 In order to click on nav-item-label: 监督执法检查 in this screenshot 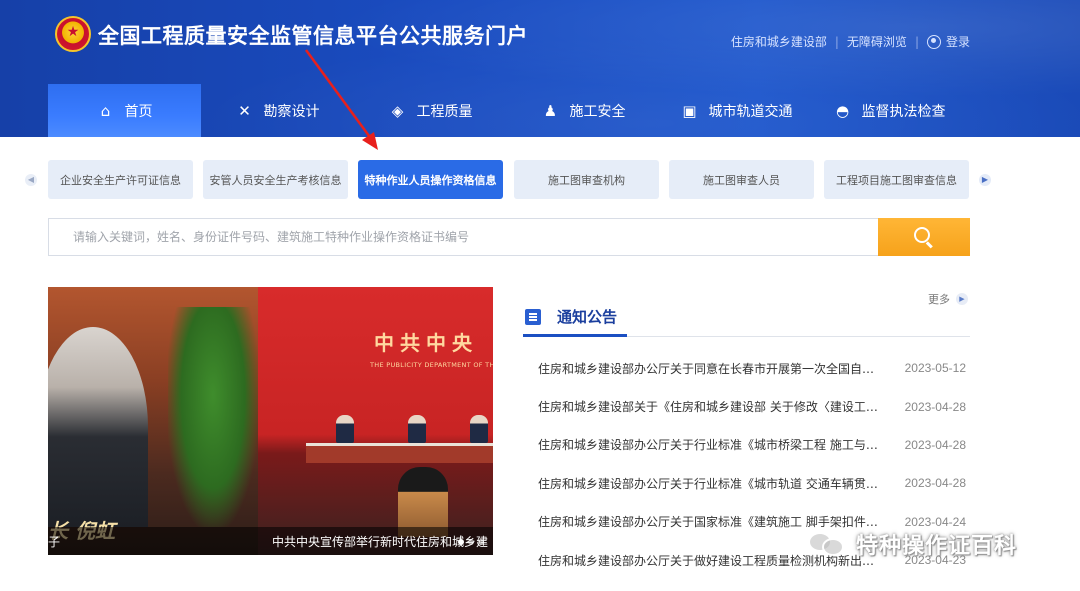, I will do `click(903, 111)`.